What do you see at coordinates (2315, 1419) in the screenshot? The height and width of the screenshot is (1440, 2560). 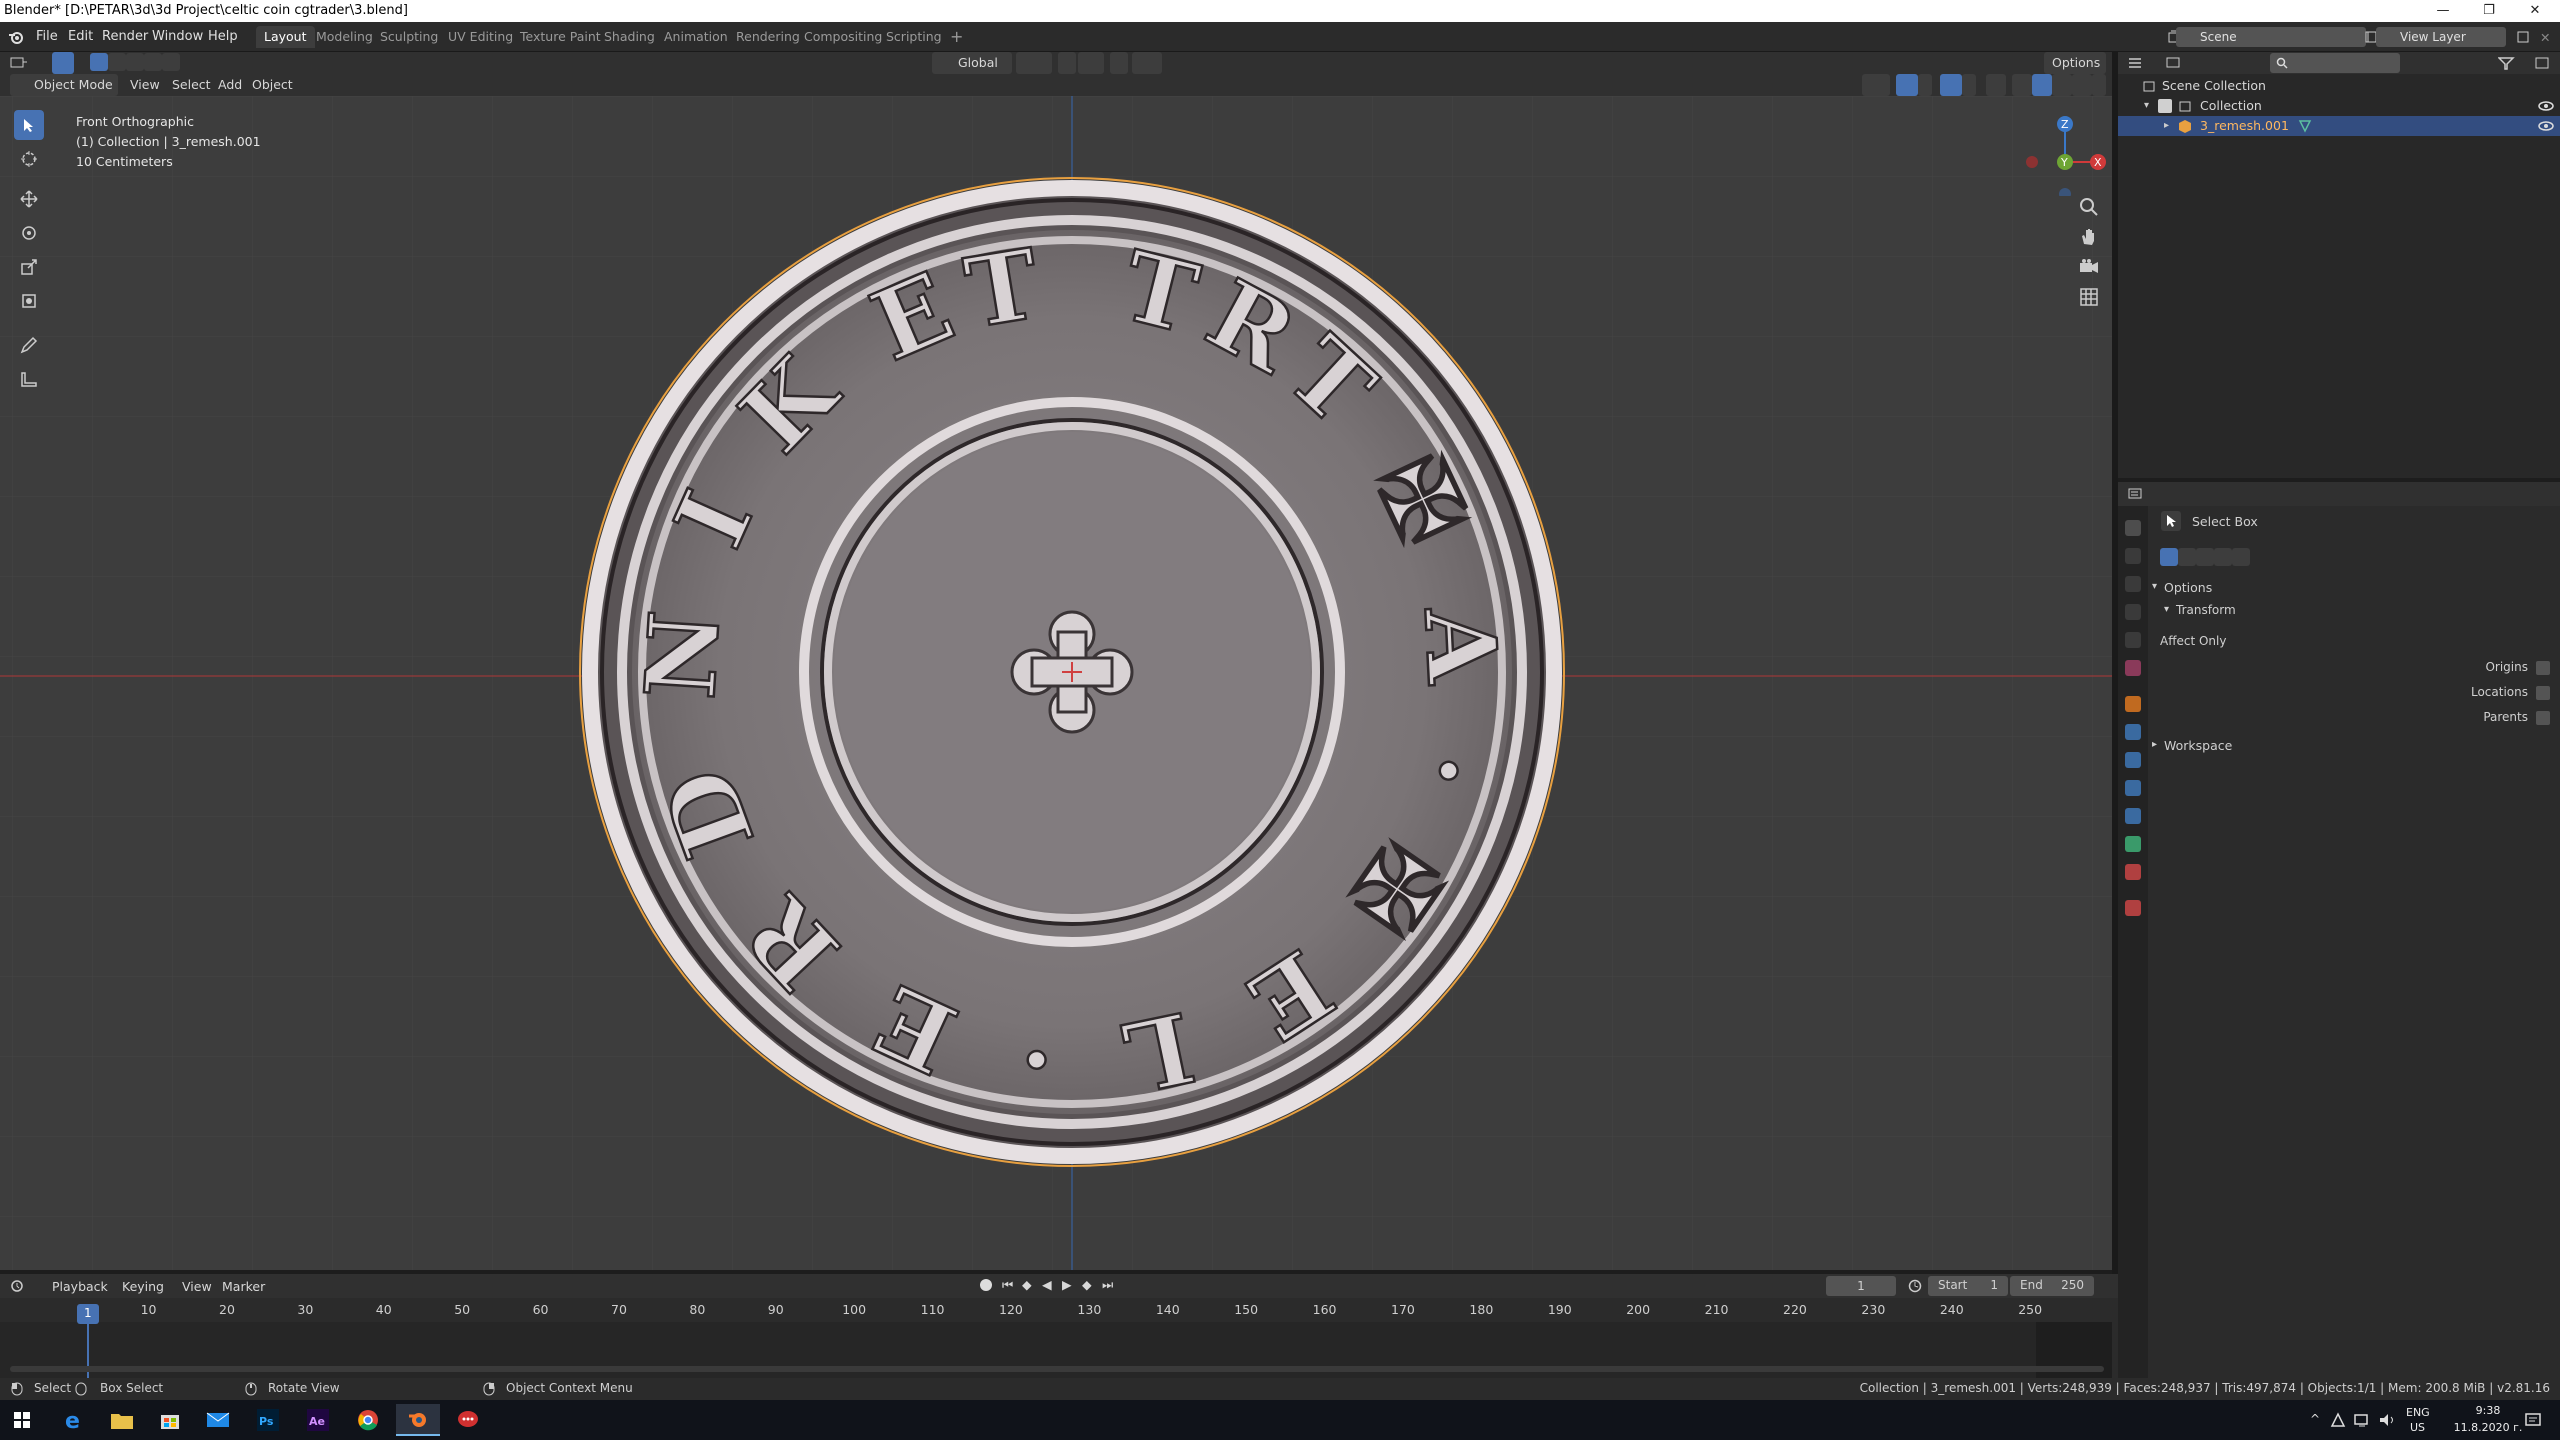 I see `tray-chevron-icon: ^` at bounding box center [2315, 1419].